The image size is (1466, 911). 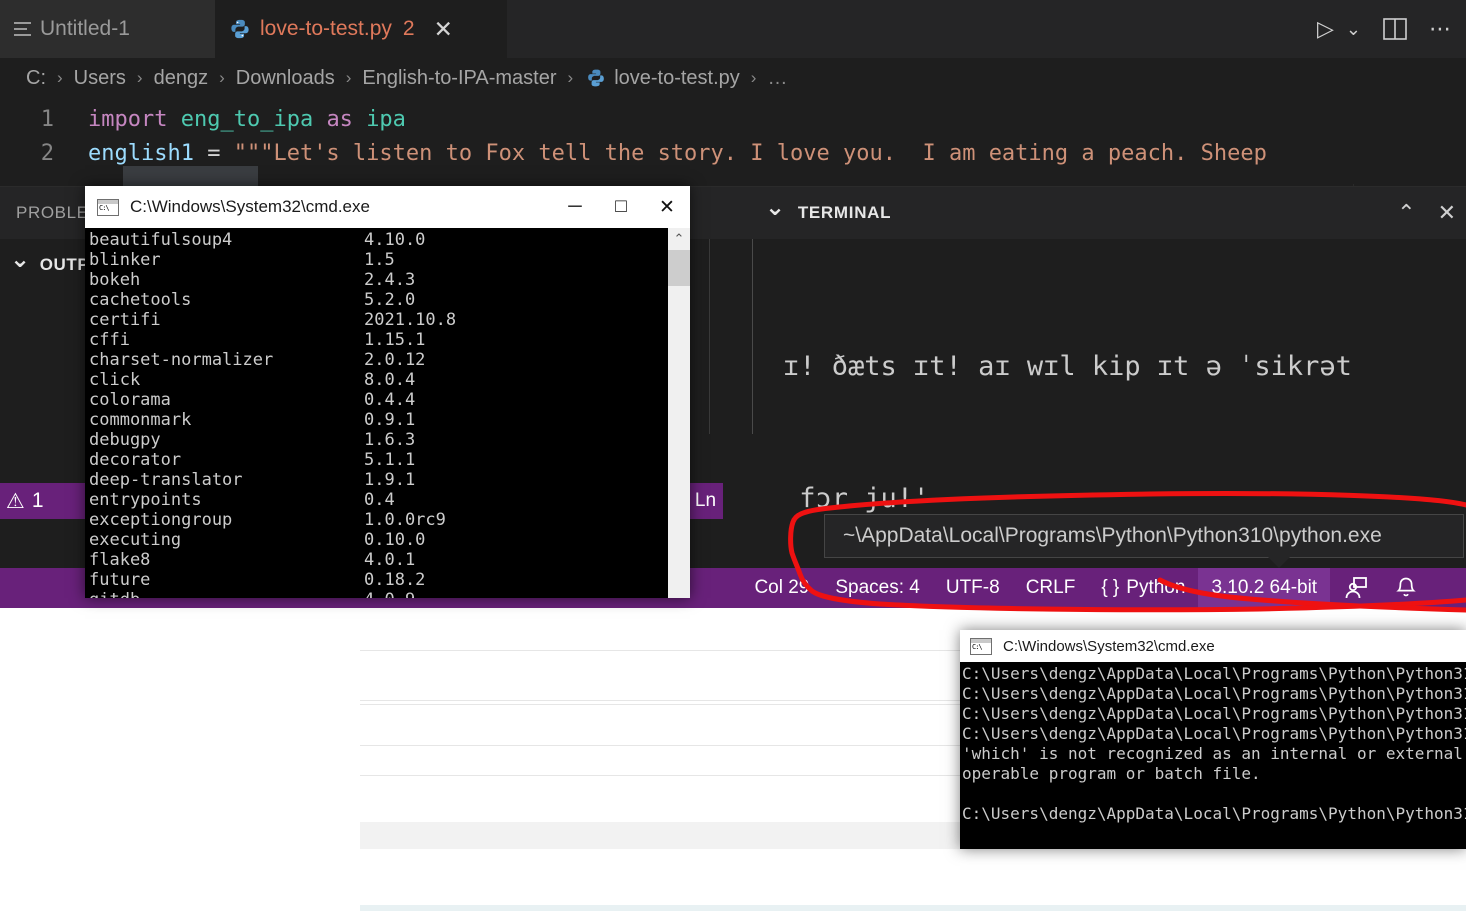 I want to click on package-version: 1.15.1, so click(x=395, y=340).